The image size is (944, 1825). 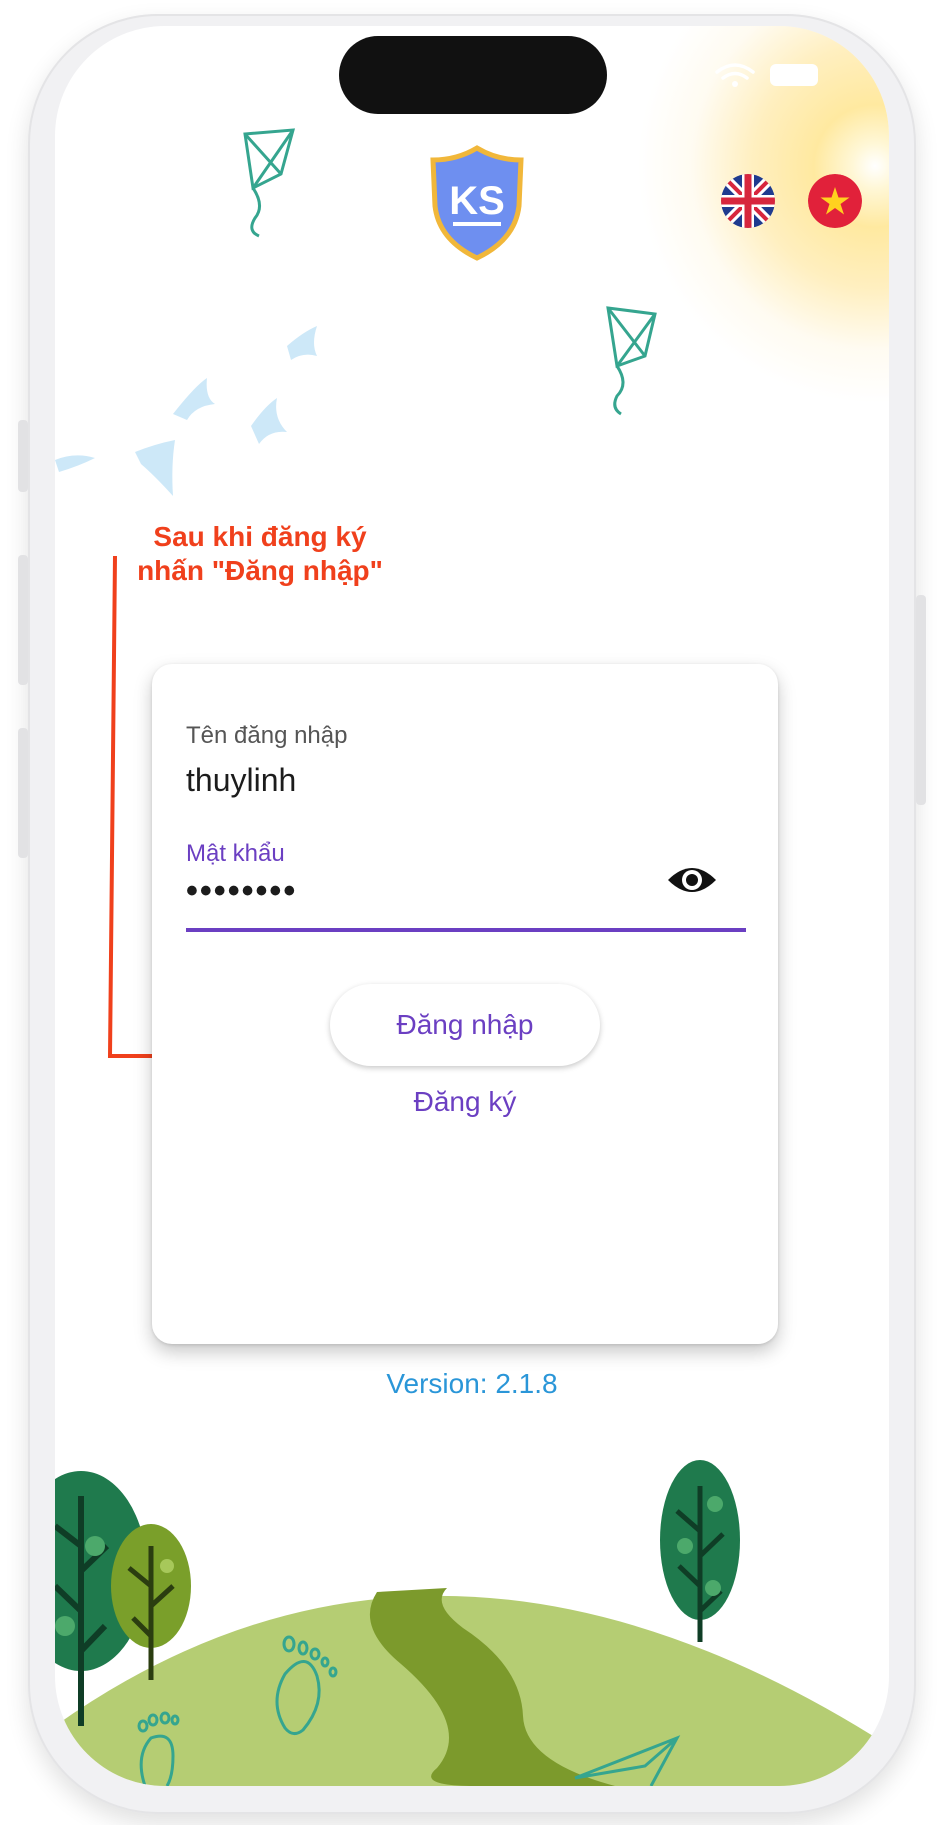 I want to click on password-underline, so click(x=466, y=930).